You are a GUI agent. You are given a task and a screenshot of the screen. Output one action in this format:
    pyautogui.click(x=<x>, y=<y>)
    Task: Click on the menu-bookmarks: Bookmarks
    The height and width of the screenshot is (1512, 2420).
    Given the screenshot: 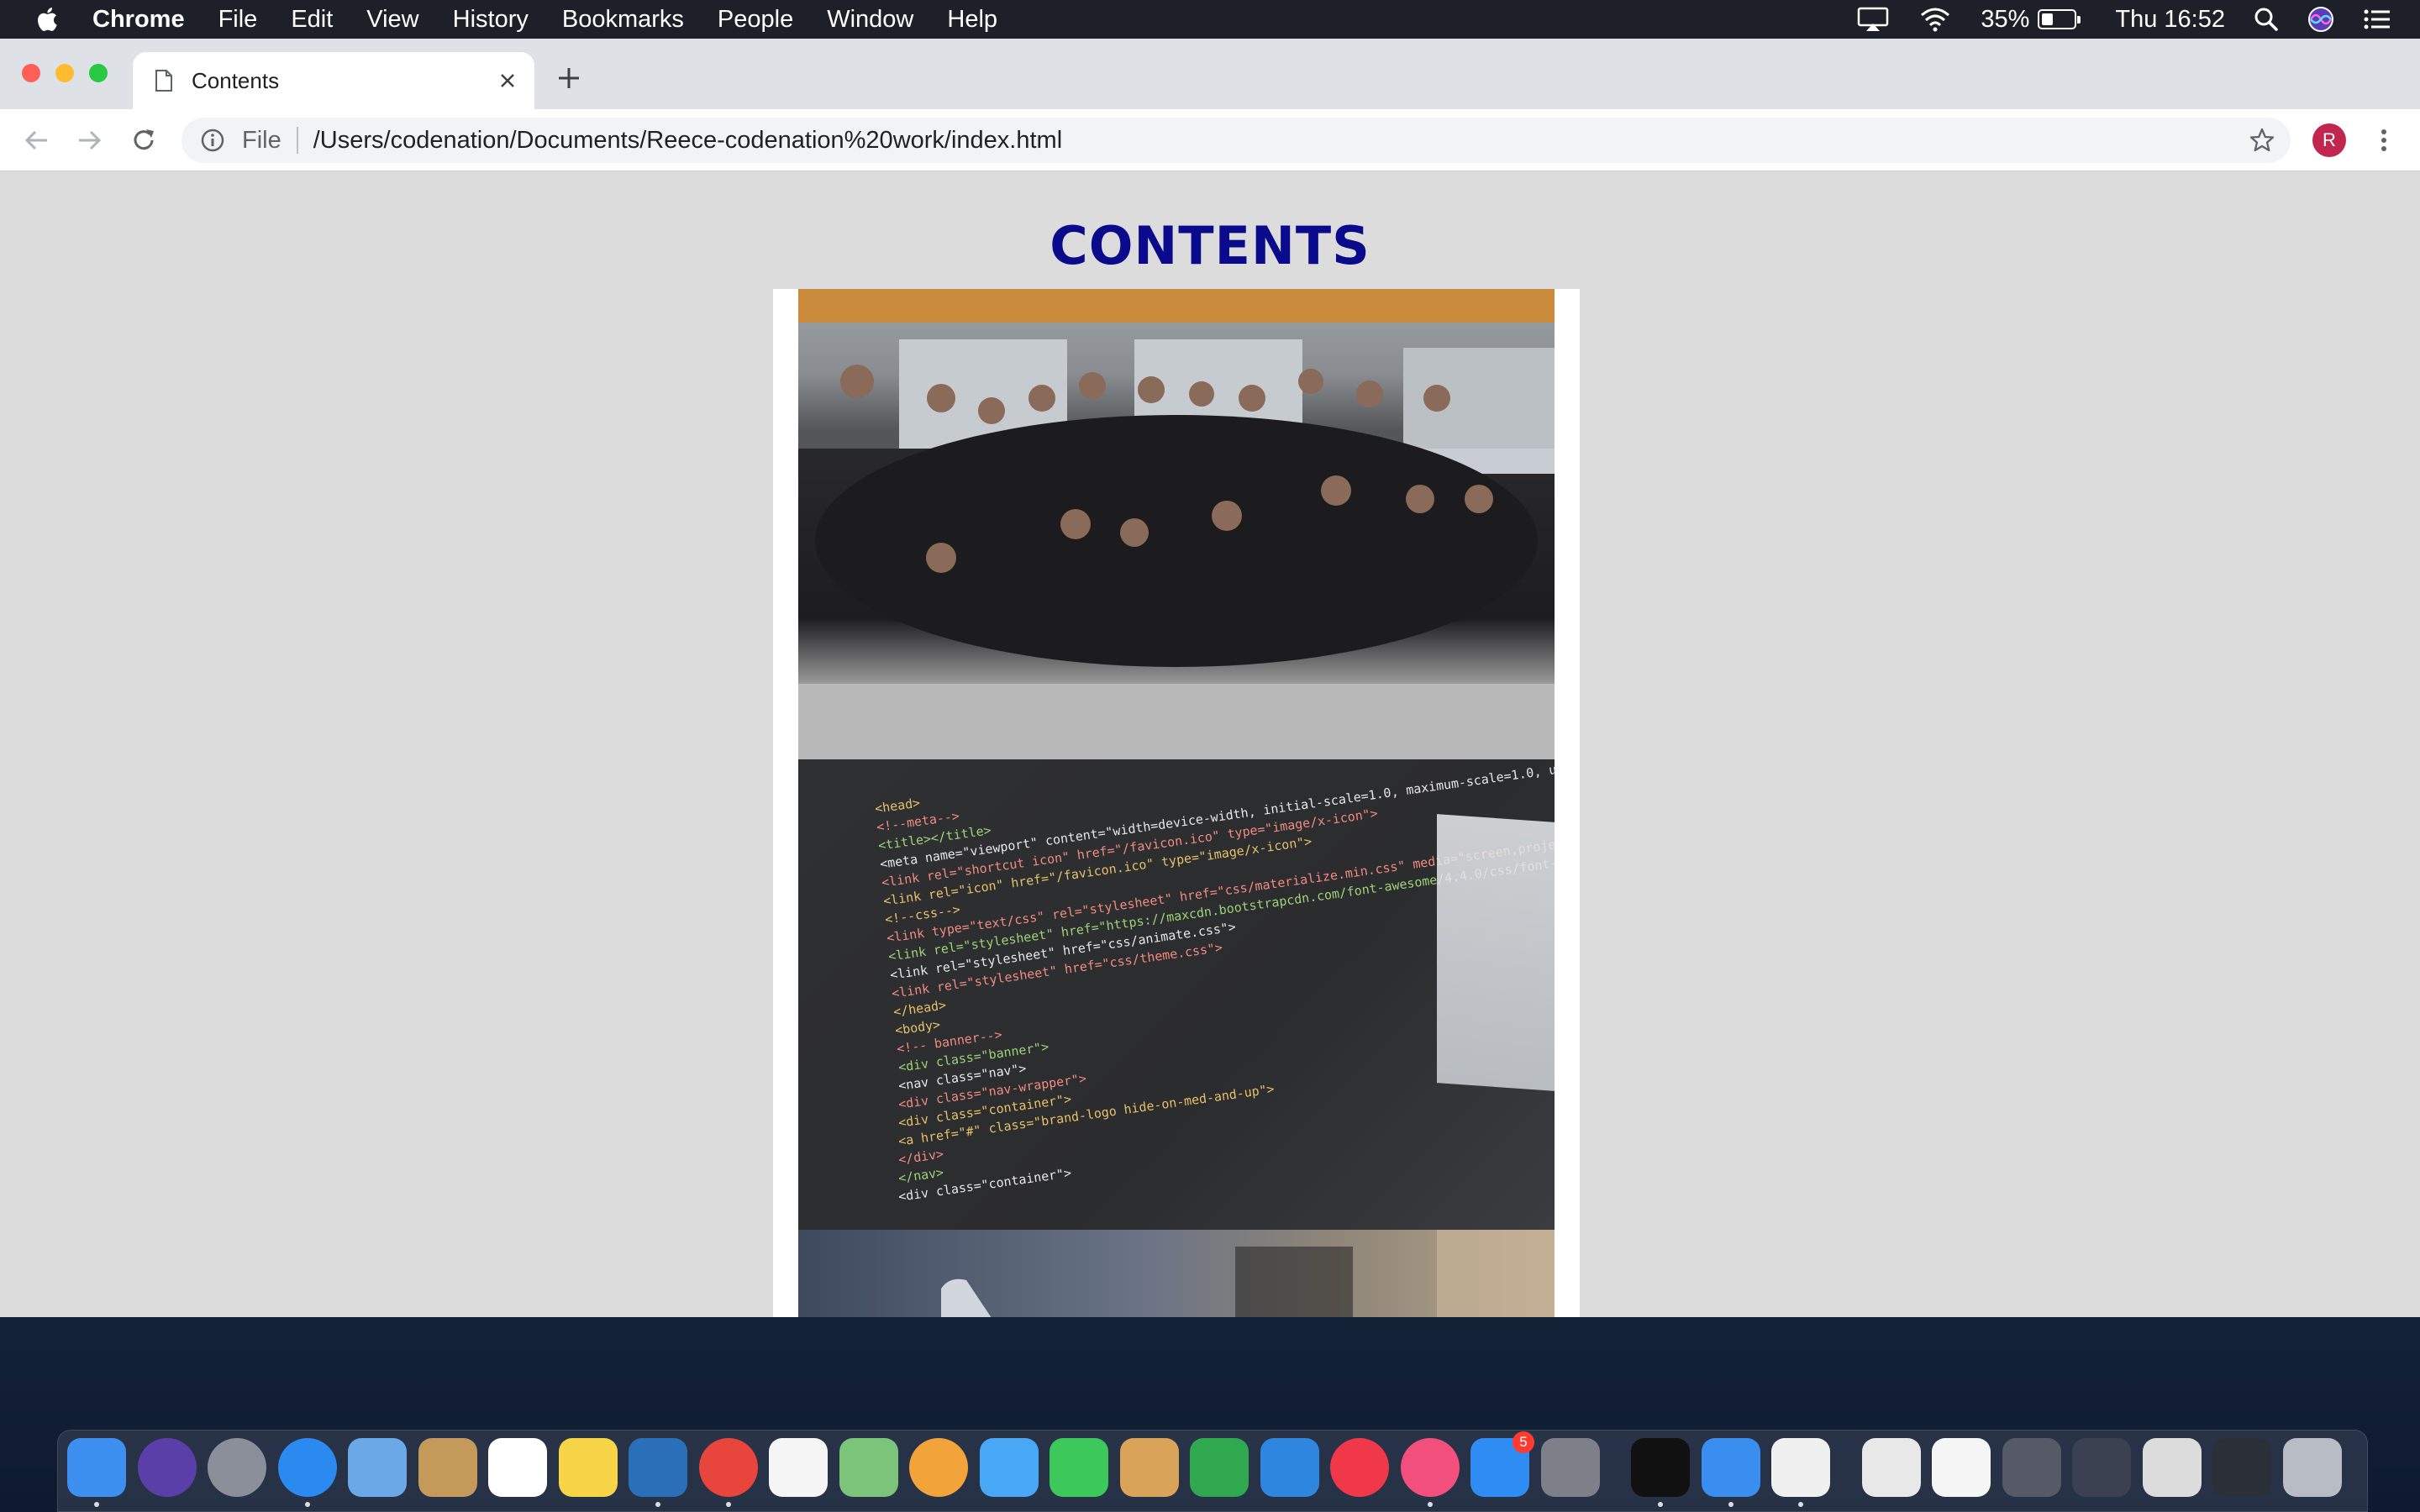 What is the action you would take?
    pyautogui.click(x=623, y=20)
    